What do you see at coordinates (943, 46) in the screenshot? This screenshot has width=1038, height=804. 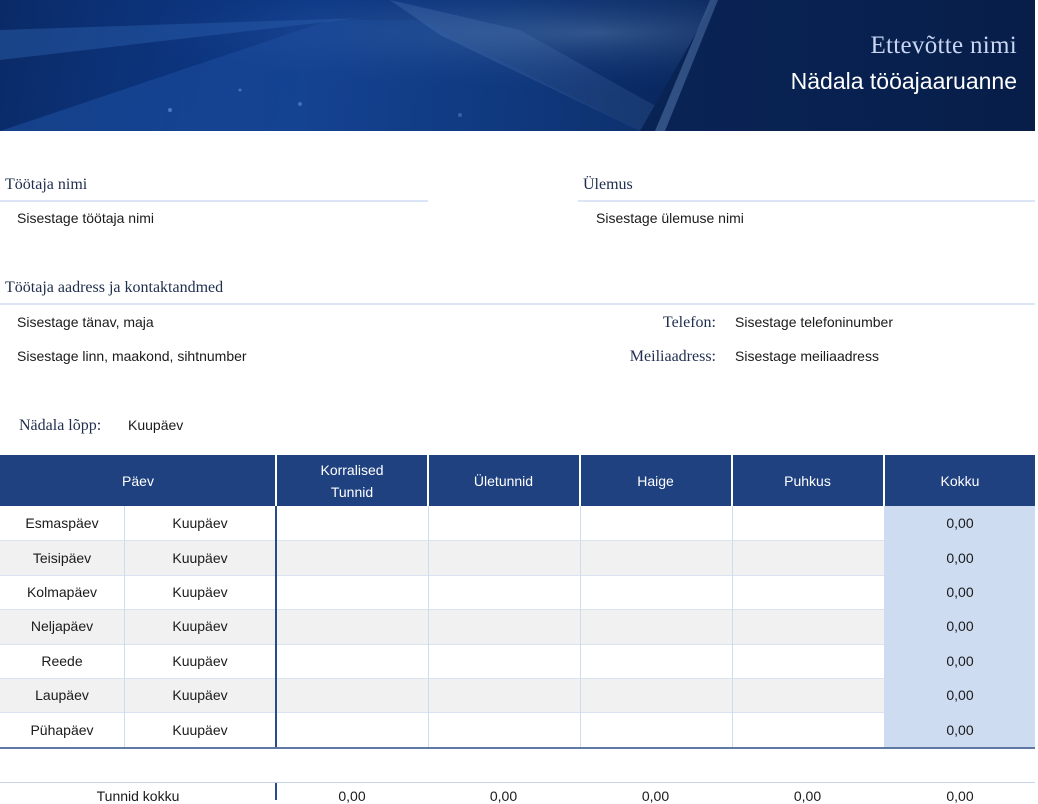 I see `company-name: Ettevõtte nimi` at bounding box center [943, 46].